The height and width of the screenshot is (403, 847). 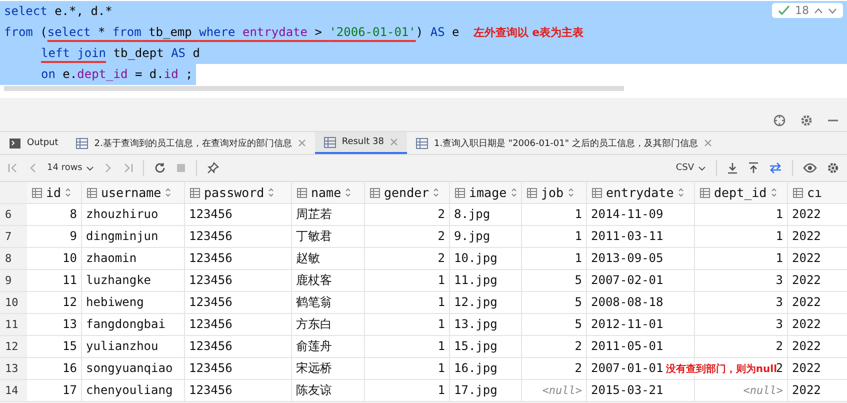 I want to click on rows-dropdown: 14 rows, so click(x=70, y=168).